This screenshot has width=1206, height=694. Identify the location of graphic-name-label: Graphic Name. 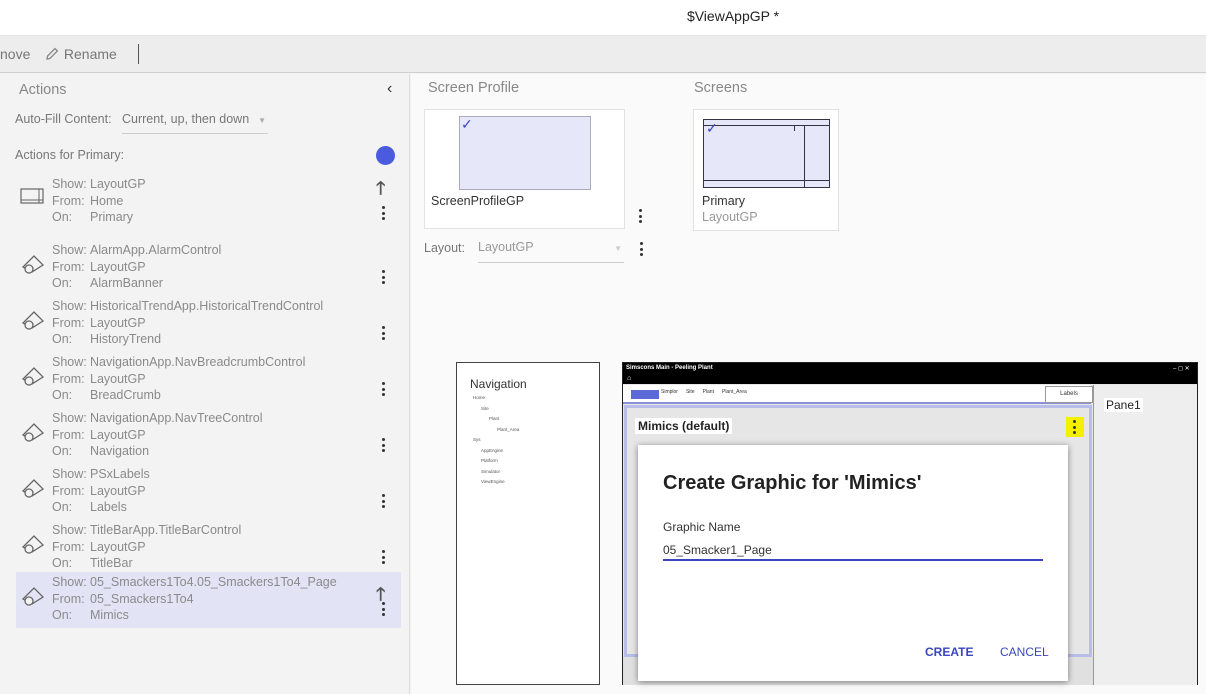
(702, 527).